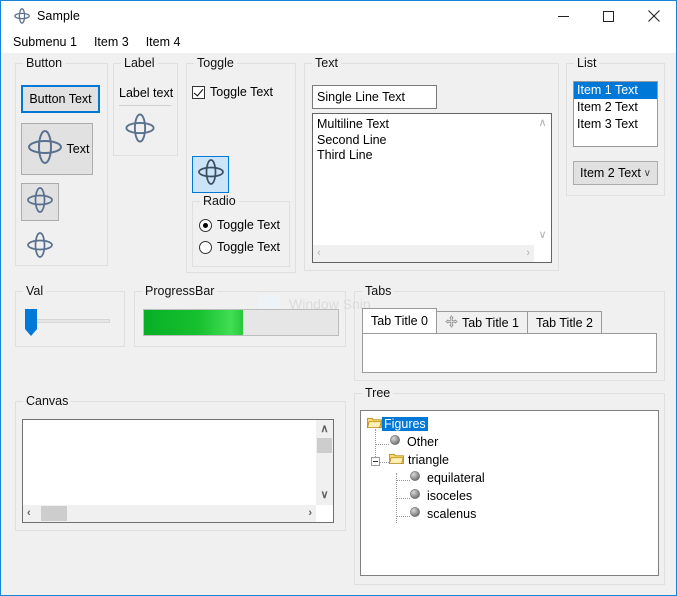 This screenshot has height=596, width=677. Describe the element at coordinates (193, 322) in the screenshot. I see `progress-bar-fill` at that location.